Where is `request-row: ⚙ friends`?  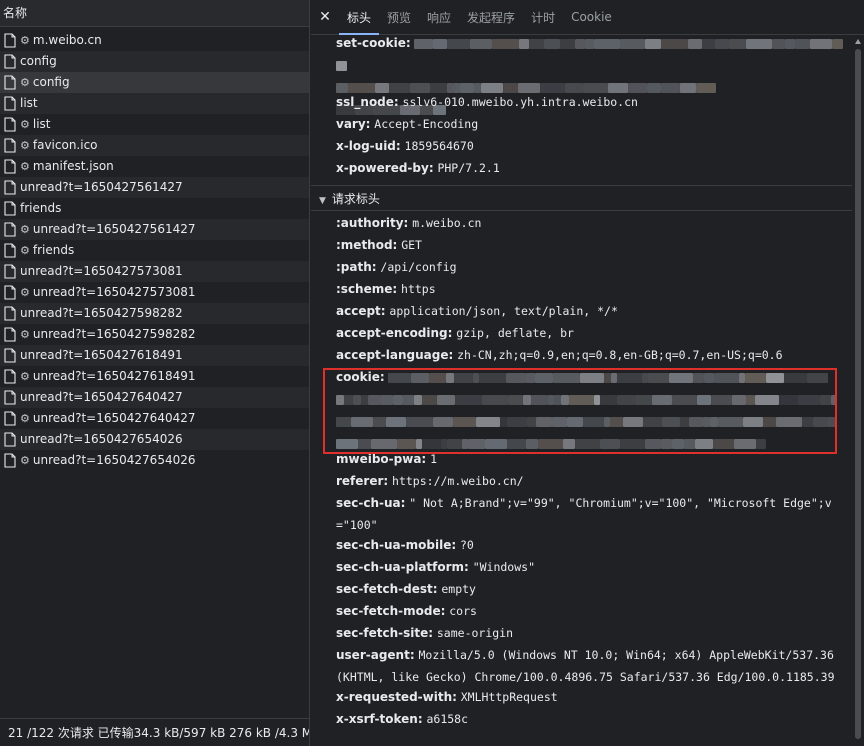 request-row: ⚙ friends is located at coordinates (154, 250).